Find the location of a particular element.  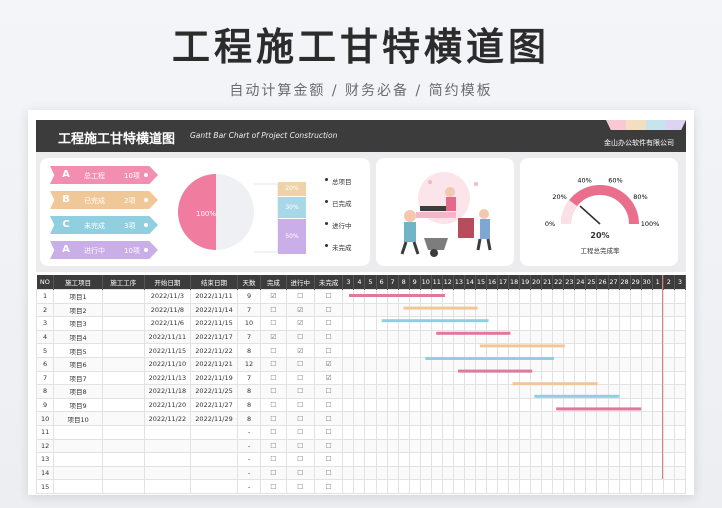

day-header: 12 is located at coordinates (448, 282).